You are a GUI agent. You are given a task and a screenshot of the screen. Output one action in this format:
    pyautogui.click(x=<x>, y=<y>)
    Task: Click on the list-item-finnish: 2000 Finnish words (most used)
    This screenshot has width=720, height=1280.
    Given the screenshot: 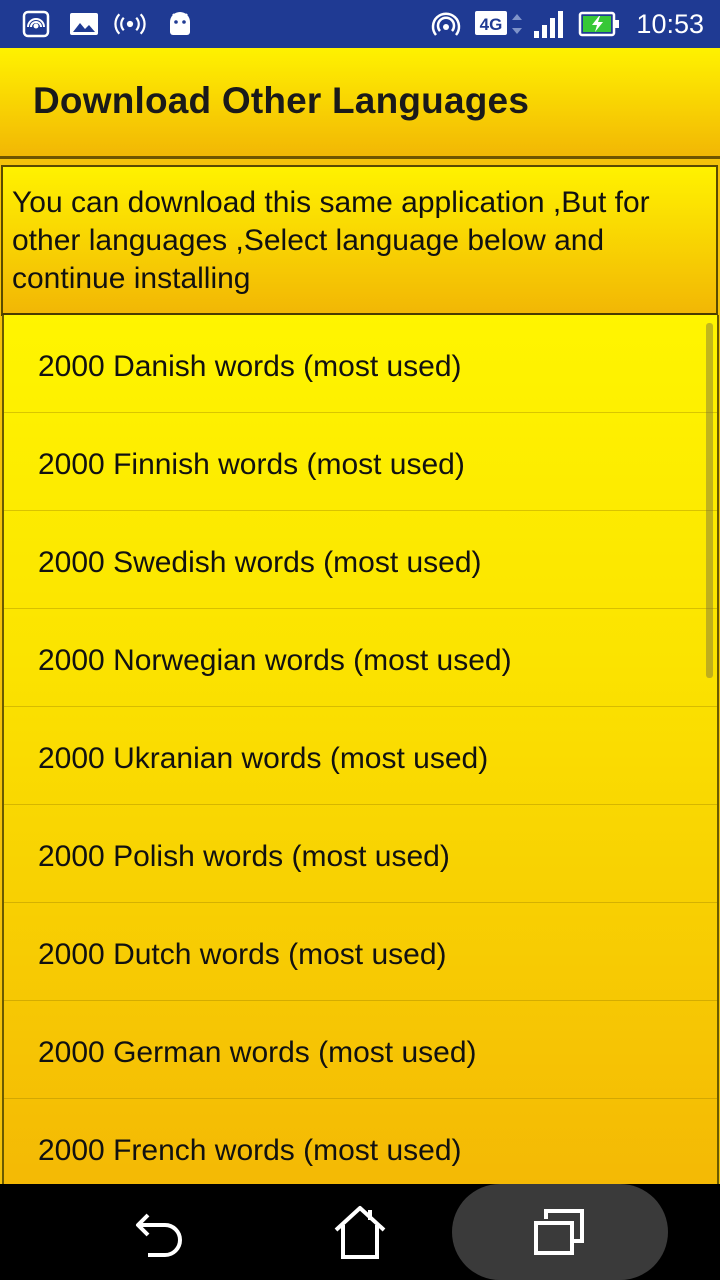 What is the action you would take?
    pyautogui.click(x=360, y=462)
    